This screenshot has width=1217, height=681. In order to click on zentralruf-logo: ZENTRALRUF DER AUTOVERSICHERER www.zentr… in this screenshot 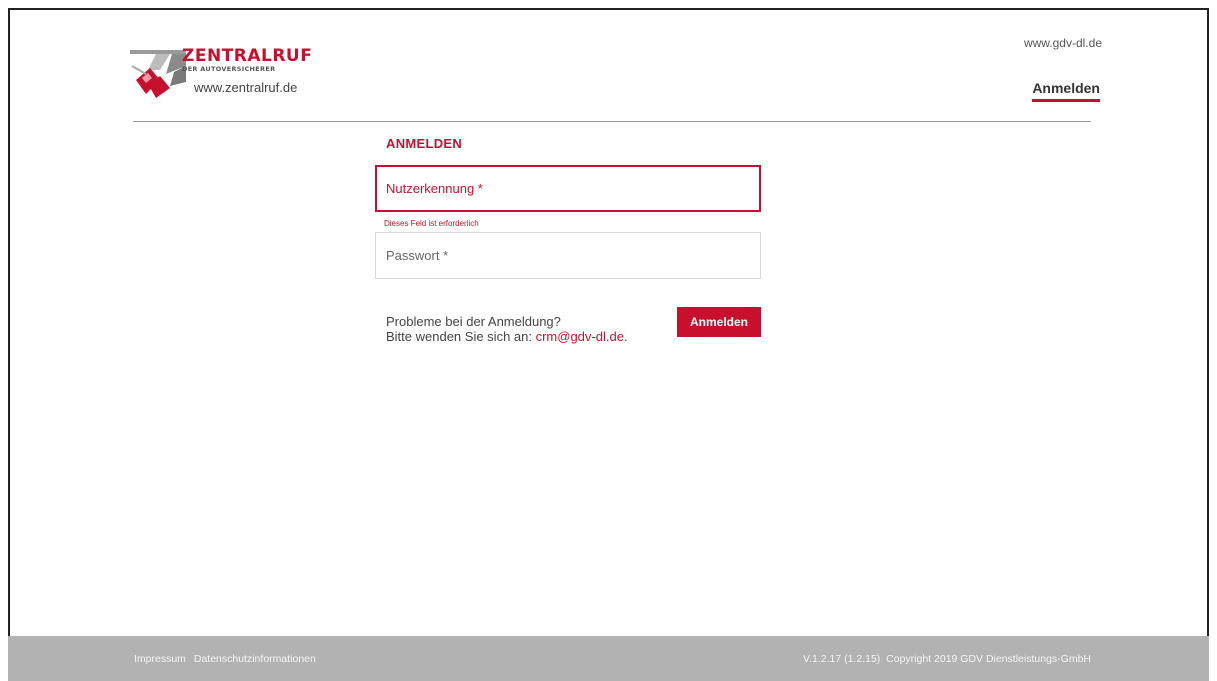, I will do `click(221, 71)`.